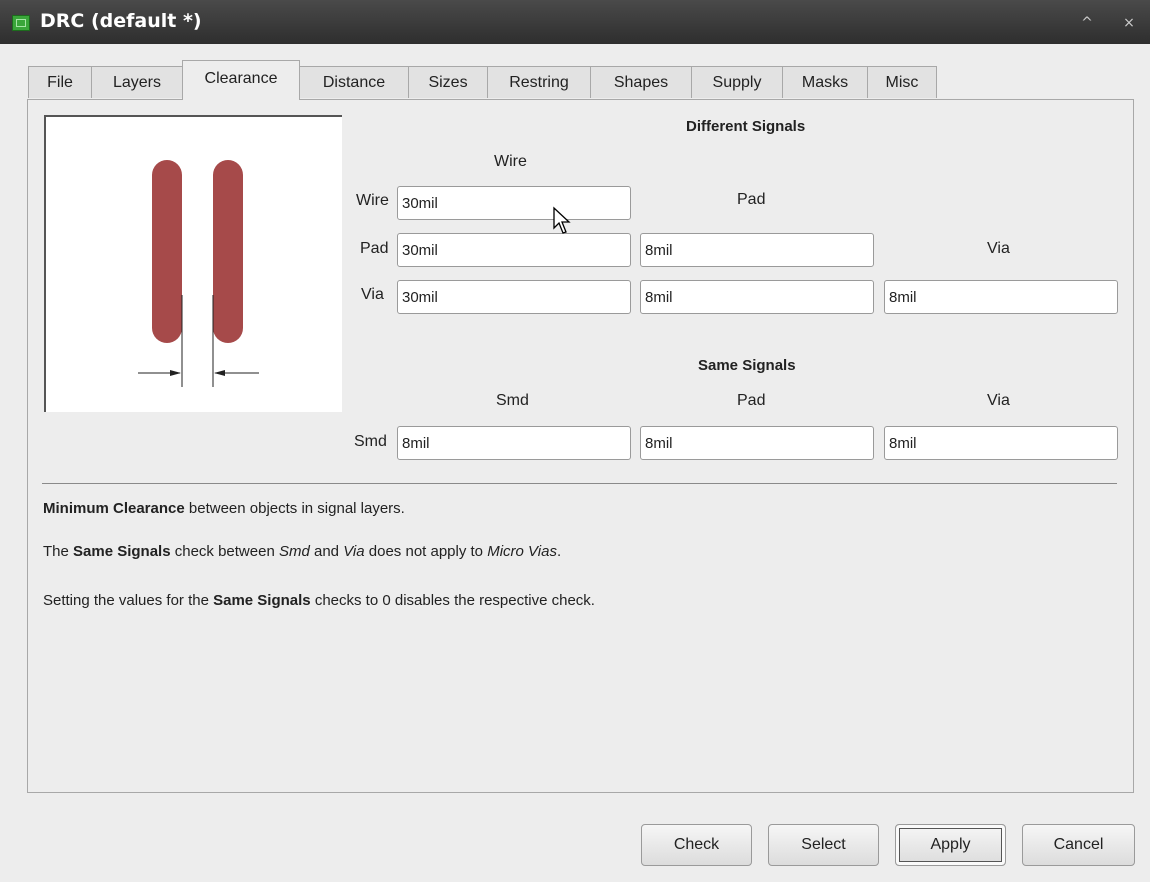  I want to click on smd-pad-field, so click(757, 443).